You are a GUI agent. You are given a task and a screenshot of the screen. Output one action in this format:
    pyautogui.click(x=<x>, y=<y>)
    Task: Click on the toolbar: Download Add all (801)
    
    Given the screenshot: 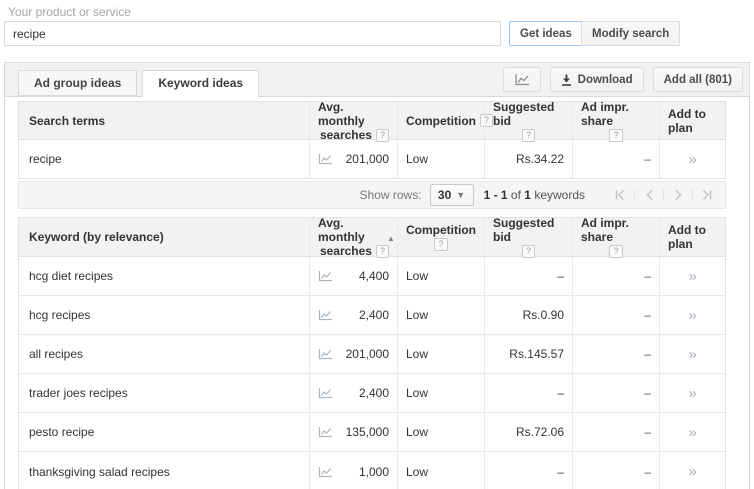 What is the action you would take?
    pyautogui.click(x=622, y=79)
    